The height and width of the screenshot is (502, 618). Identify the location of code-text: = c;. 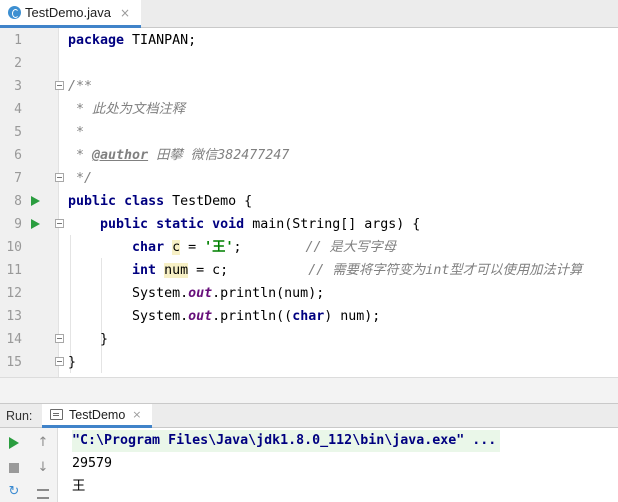
(208, 270).